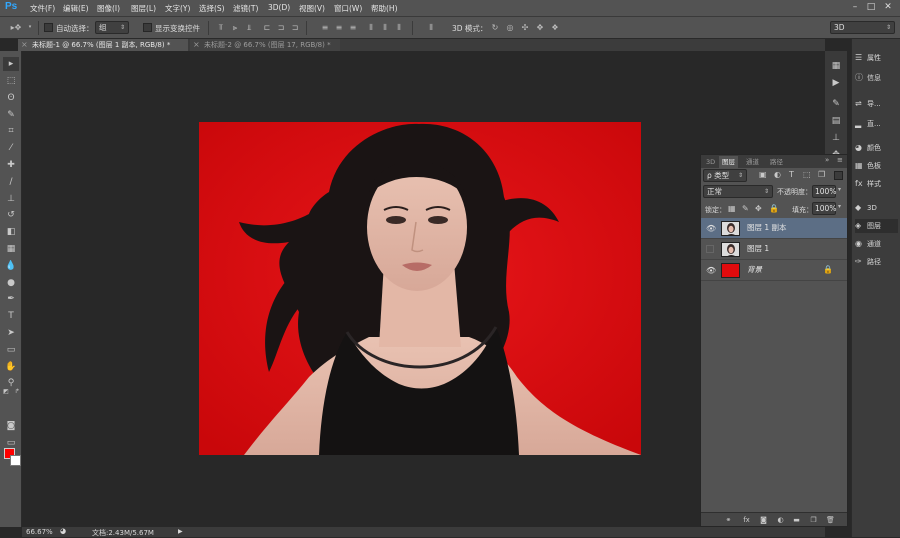 The image size is (900, 538). What do you see at coordinates (738, 191) in the screenshot?
I see `blend-mode-dropdown: 正常 ⇕` at bounding box center [738, 191].